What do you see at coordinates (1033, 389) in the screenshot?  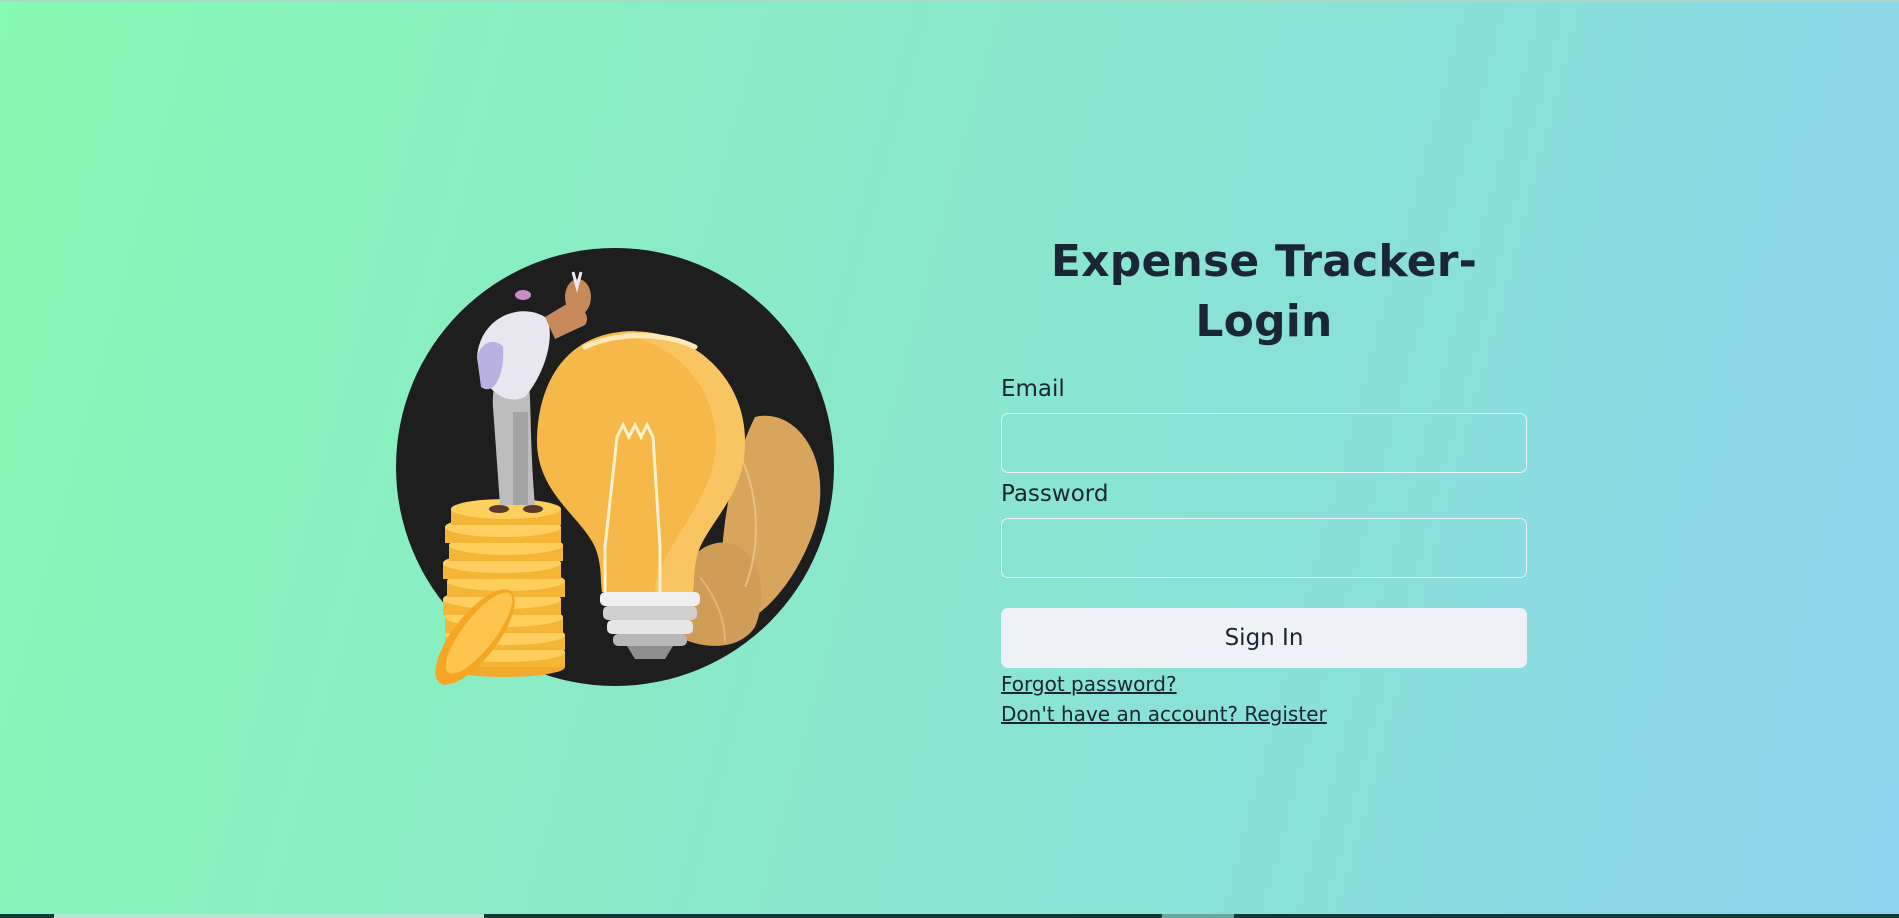 I see `email-label: Email` at bounding box center [1033, 389].